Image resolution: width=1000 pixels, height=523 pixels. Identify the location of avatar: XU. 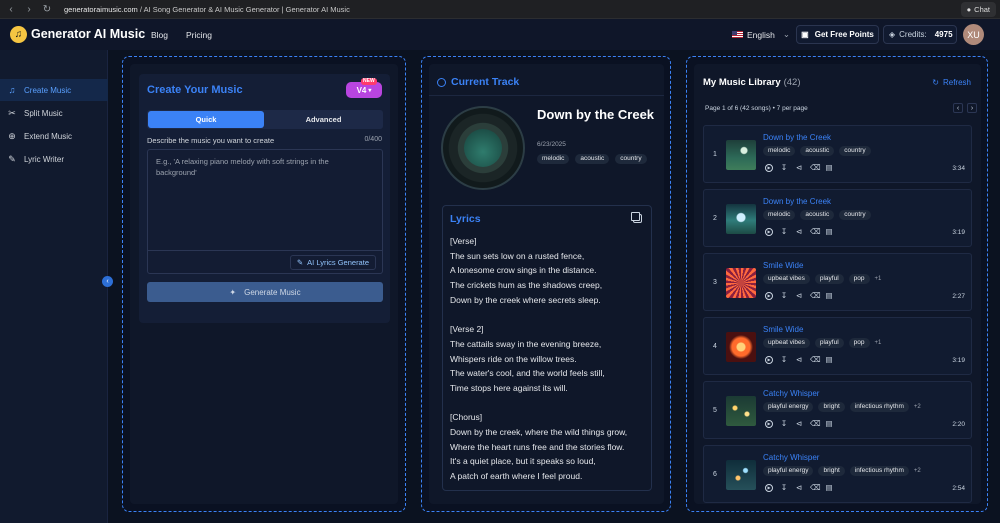
(973, 34).